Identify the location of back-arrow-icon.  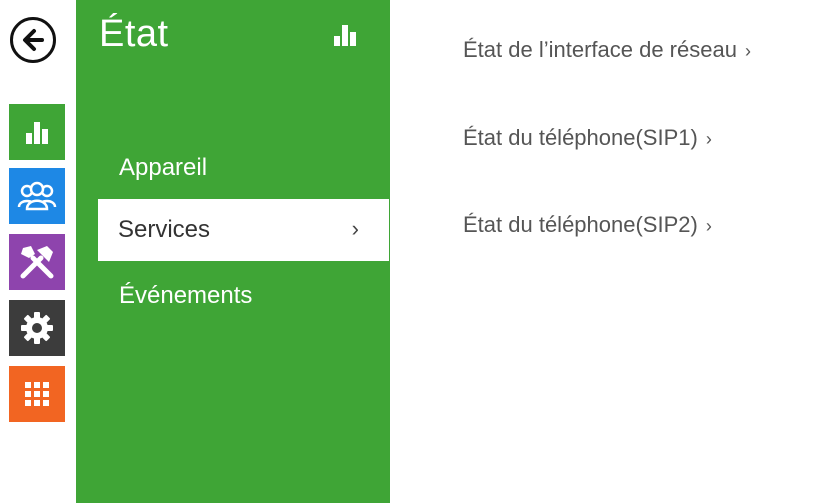
(33, 40).